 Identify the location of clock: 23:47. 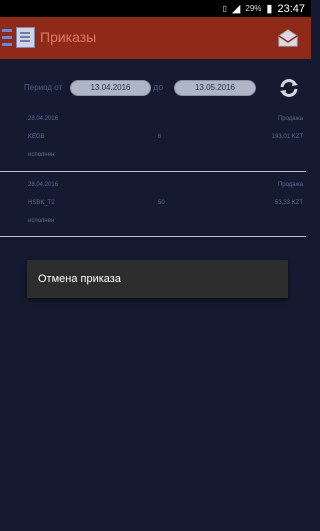
(291, 8).